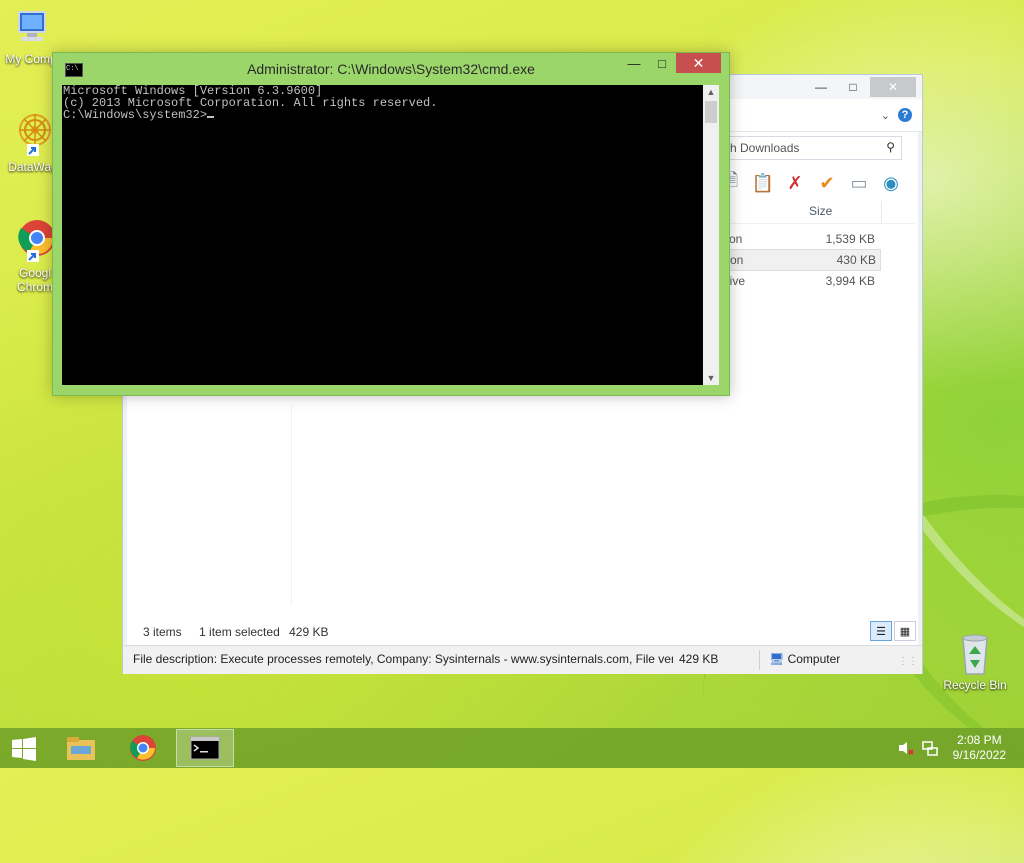  Describe the element at coordinates (711, 378) in the screenshot. I see `scroll-down-icon: ▼` at that location.